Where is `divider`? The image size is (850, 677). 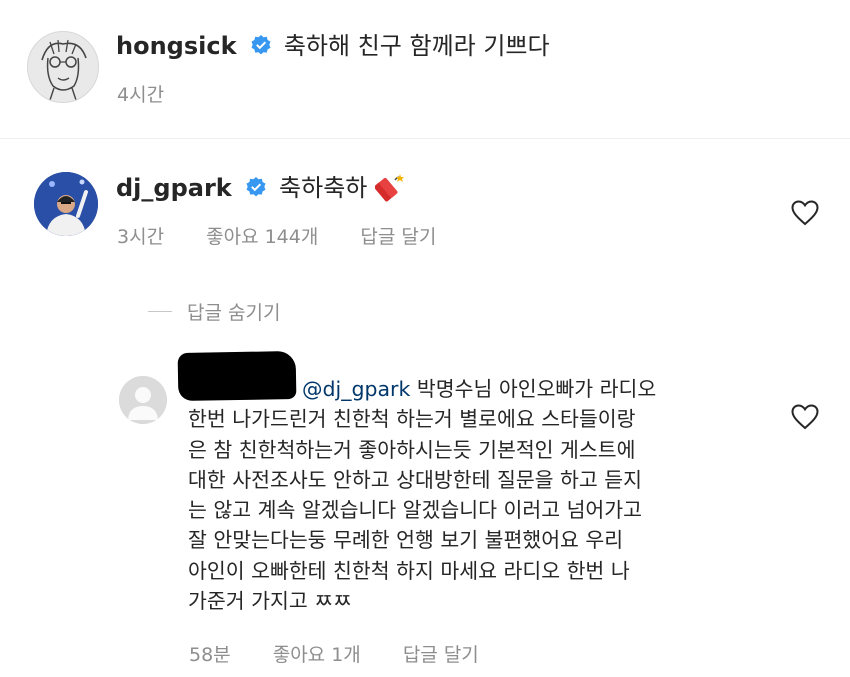
divider is located at coordinates (425, 138).